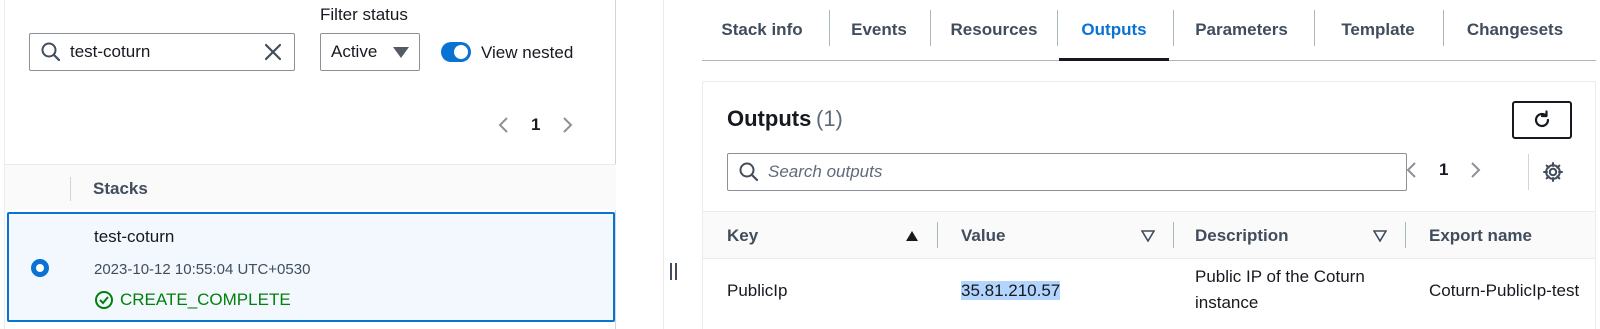  Describe the element at coordinates (757, 290) in the screenshot. I see `output-key: PublicIp` at that location.